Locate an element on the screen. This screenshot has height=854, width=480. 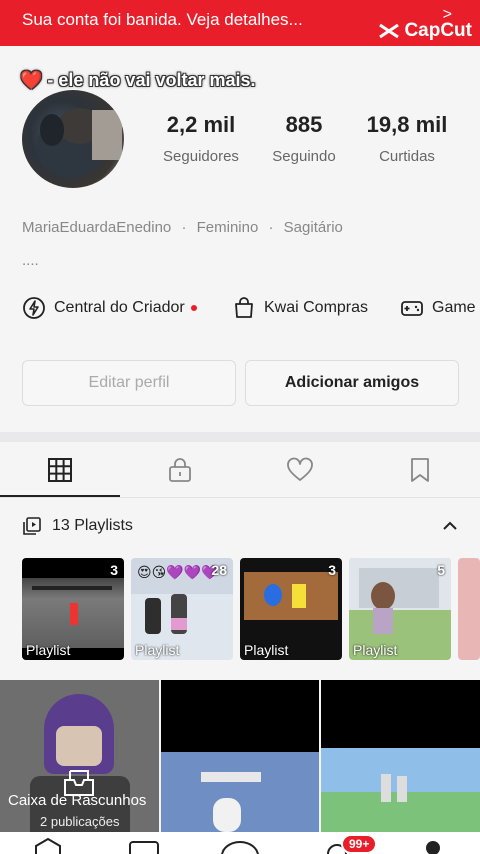
tab-posts is located at coordinates (60, 470).